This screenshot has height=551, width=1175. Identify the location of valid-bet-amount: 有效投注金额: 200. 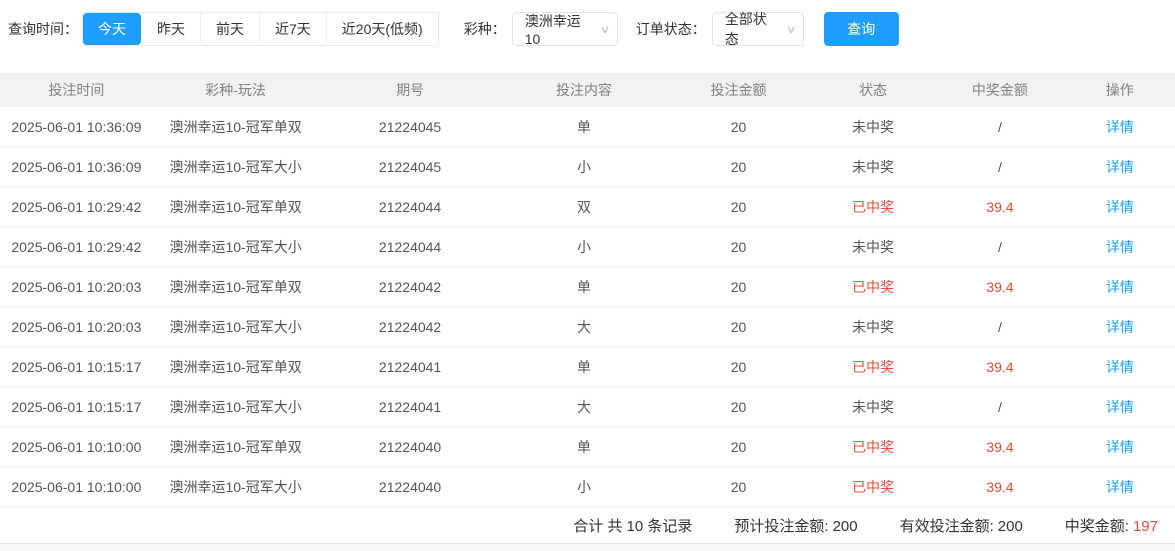
(961, 526).